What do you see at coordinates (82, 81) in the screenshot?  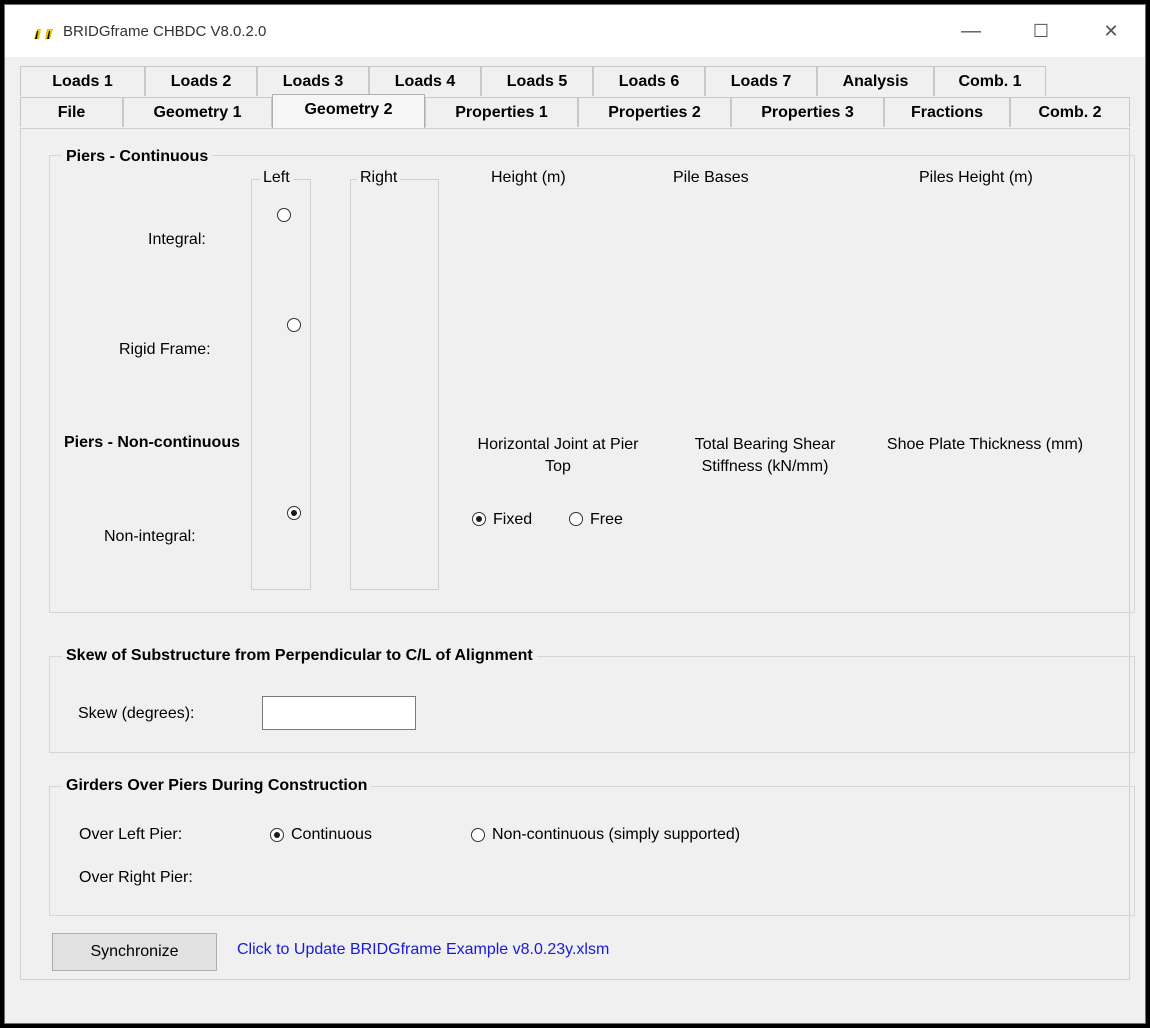 I see `tab-loads-1: Loads 1` at bounding box center [82, 81].